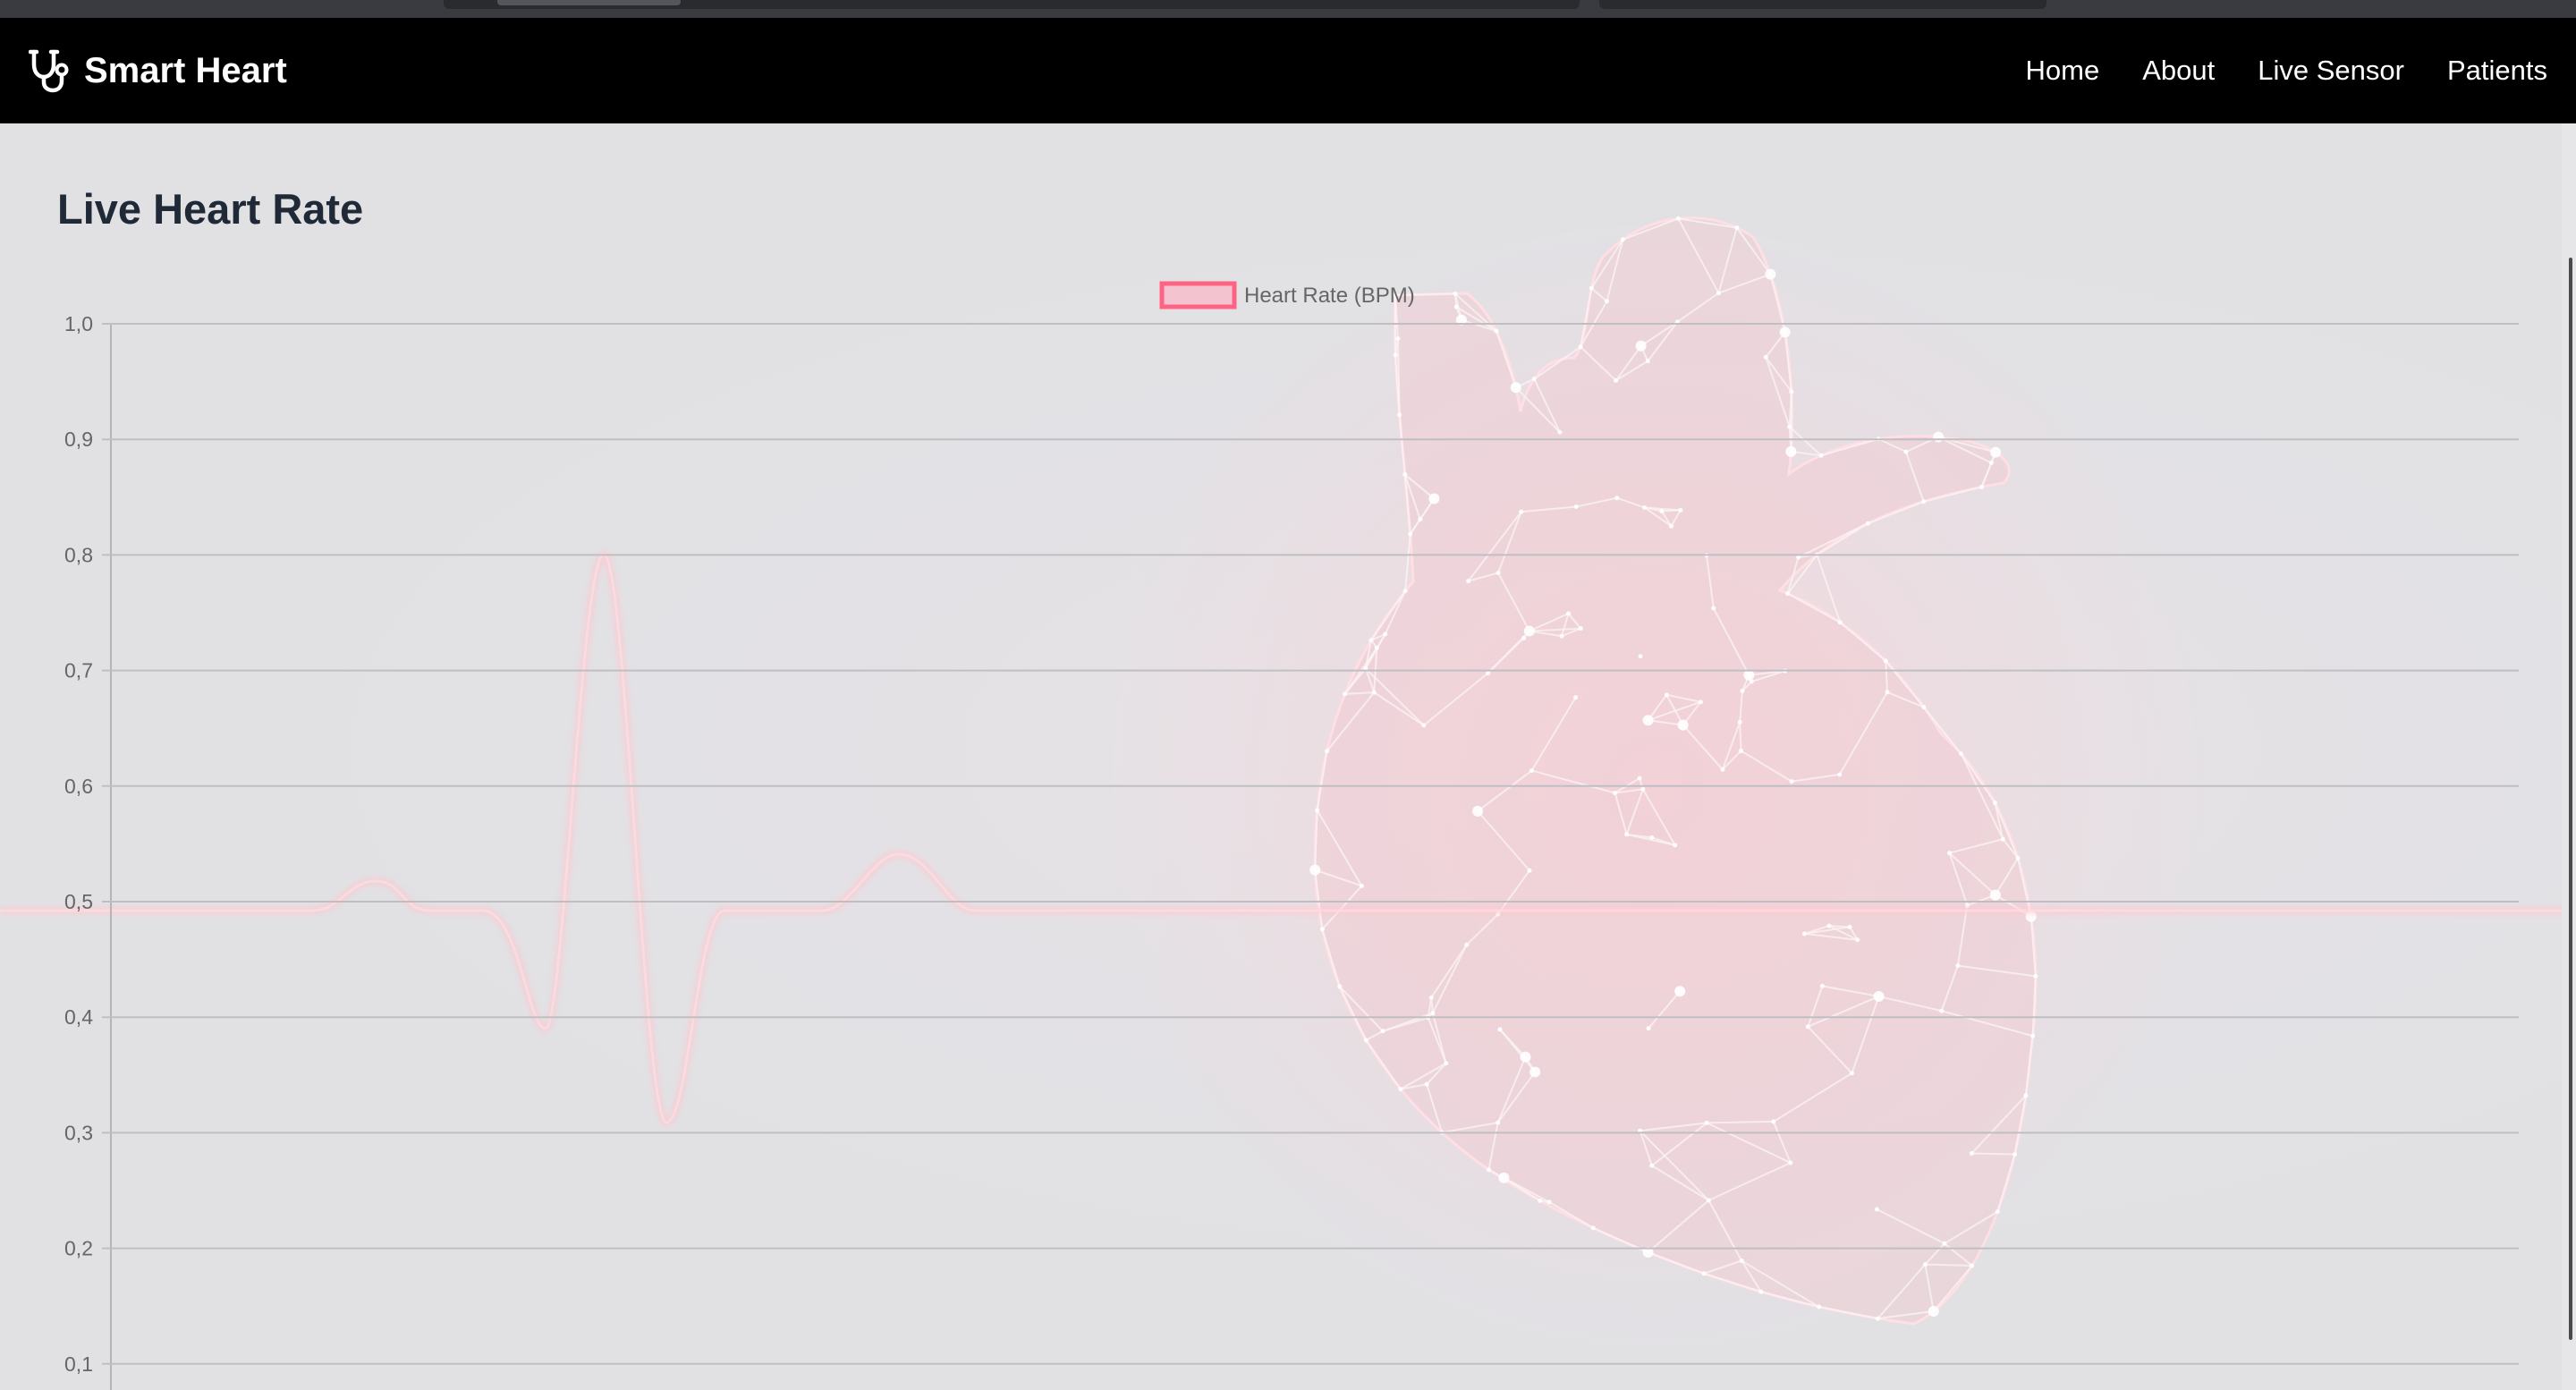  What do you see at coordinates (78, 1017) in the screenshot?
I see `y-tick-label: 0,4` at bounding box center [78, 1017].